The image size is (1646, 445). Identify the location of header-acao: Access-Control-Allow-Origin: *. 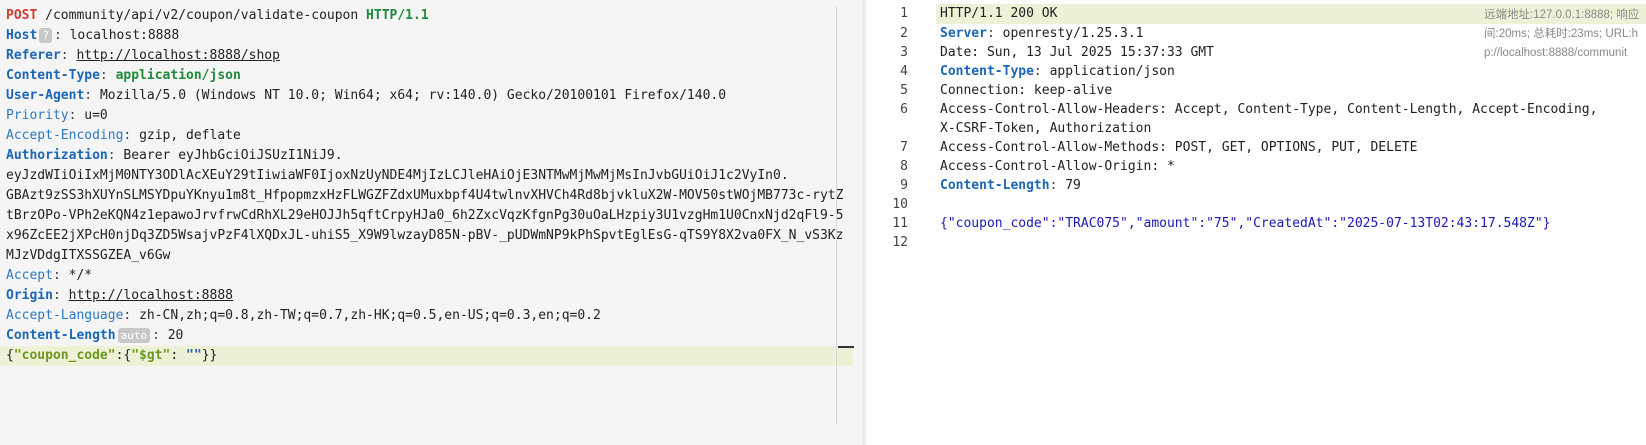
(1057, 166).